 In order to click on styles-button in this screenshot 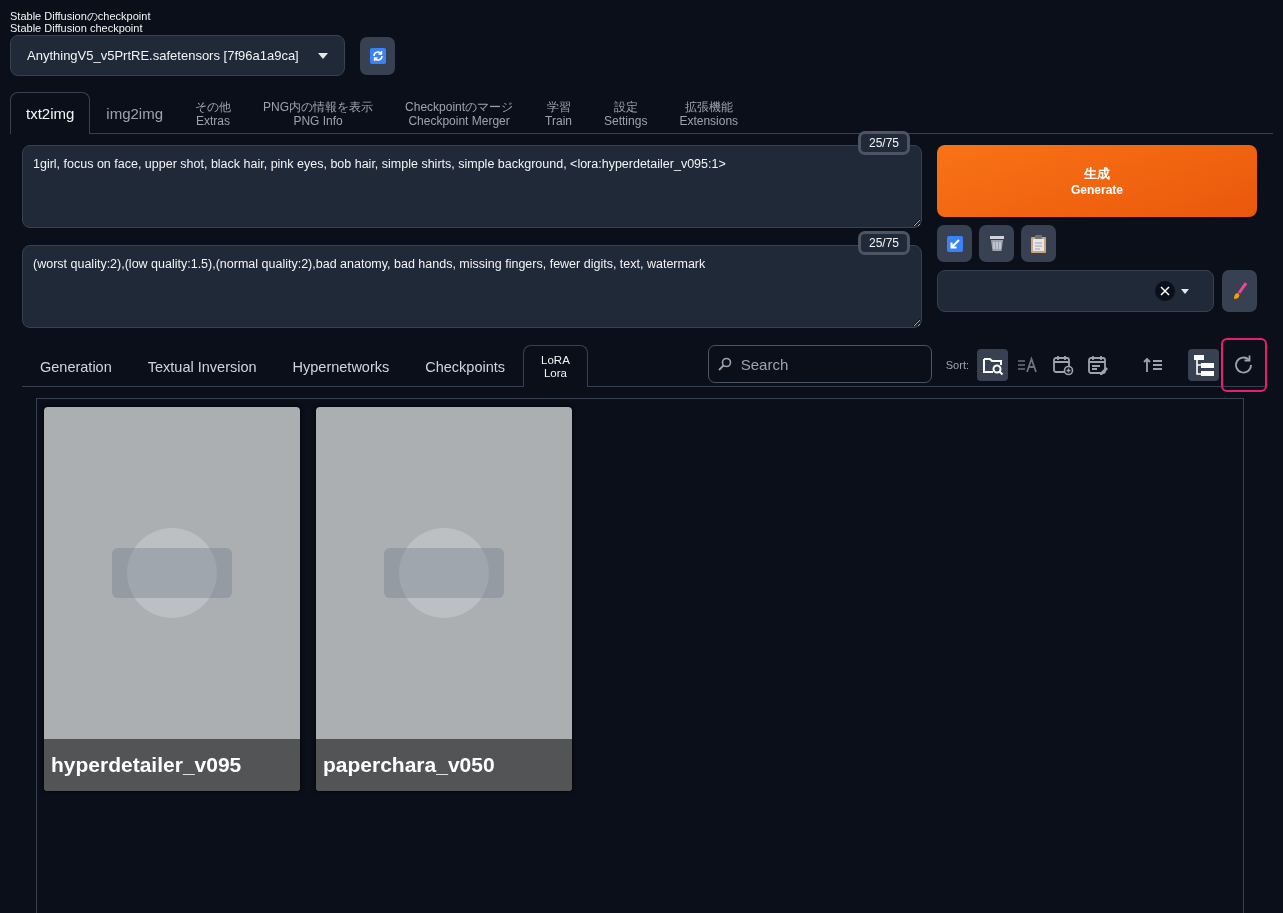, I will do `click(1038, 243)`.